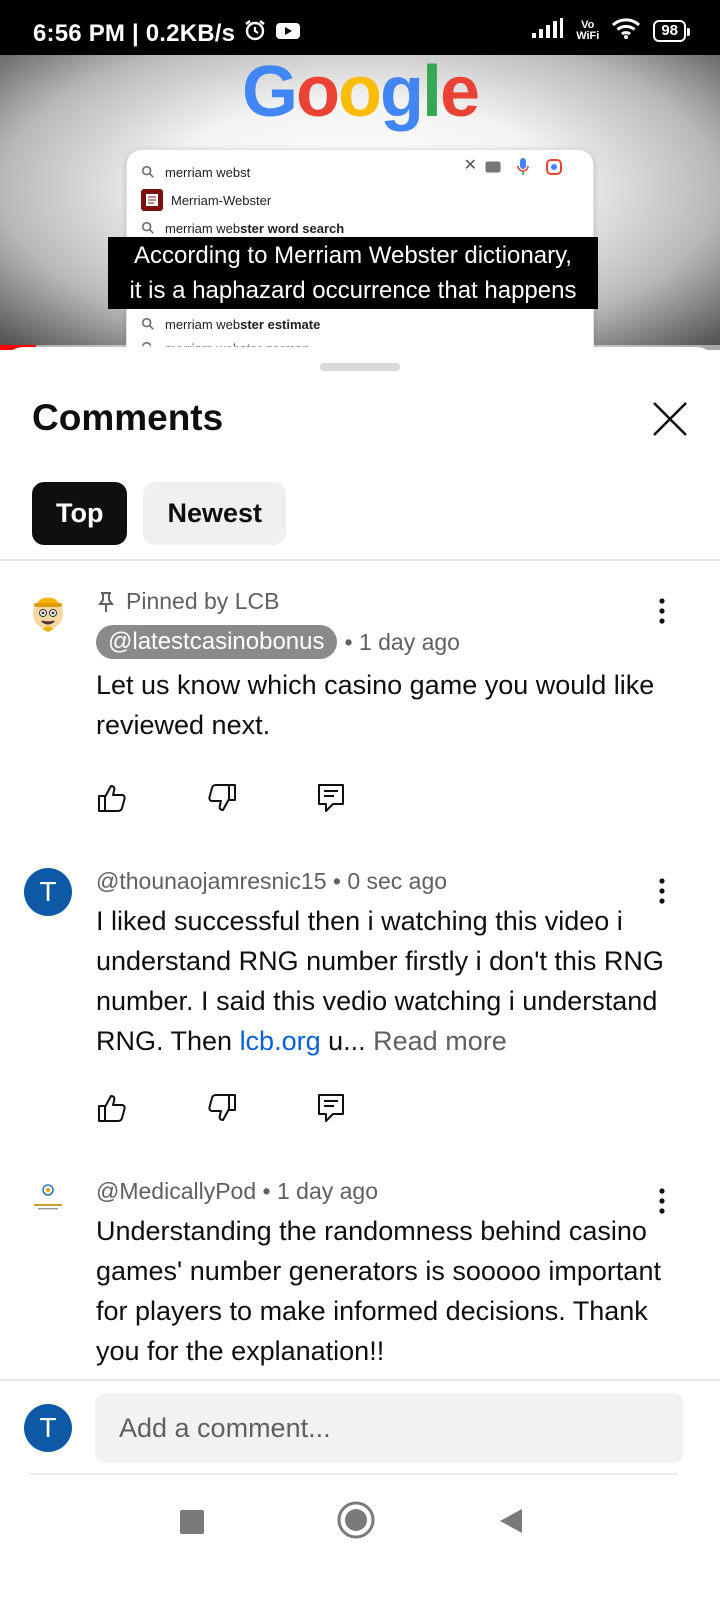 The height and width of the screenshot is (1600, 720). I want to click on battery-level: 98, so click(669, 30).